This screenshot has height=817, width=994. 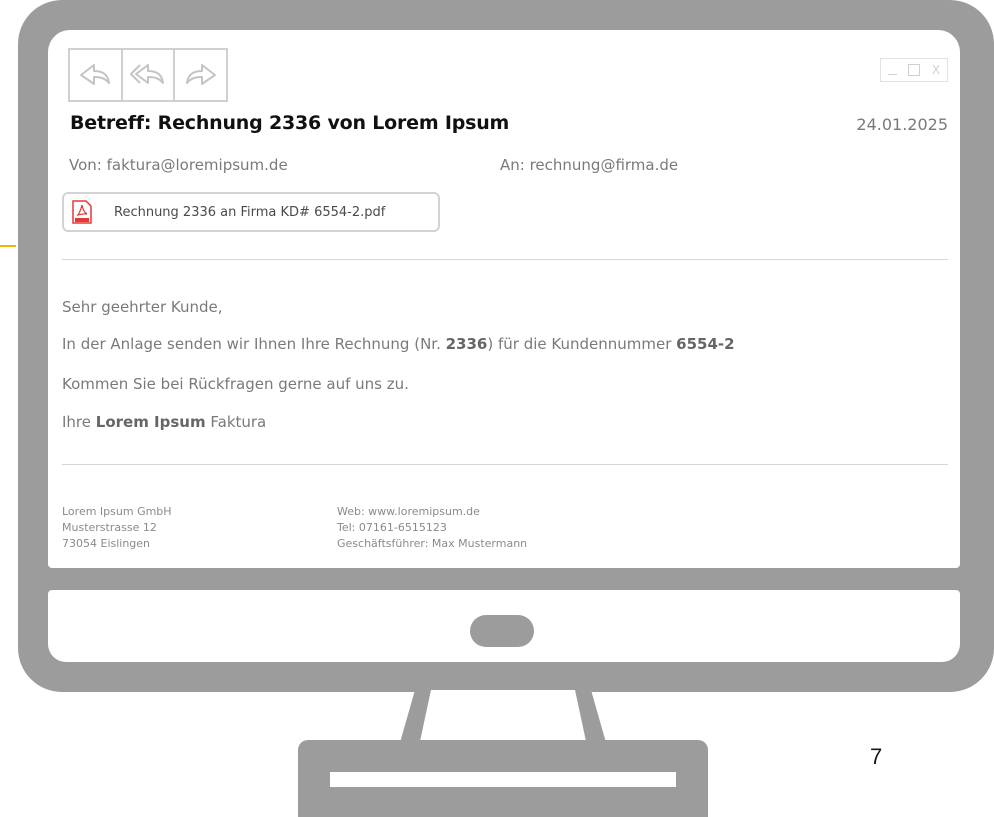 I want to click on signature-prefix: Ihre, so click(x=79, y=422).